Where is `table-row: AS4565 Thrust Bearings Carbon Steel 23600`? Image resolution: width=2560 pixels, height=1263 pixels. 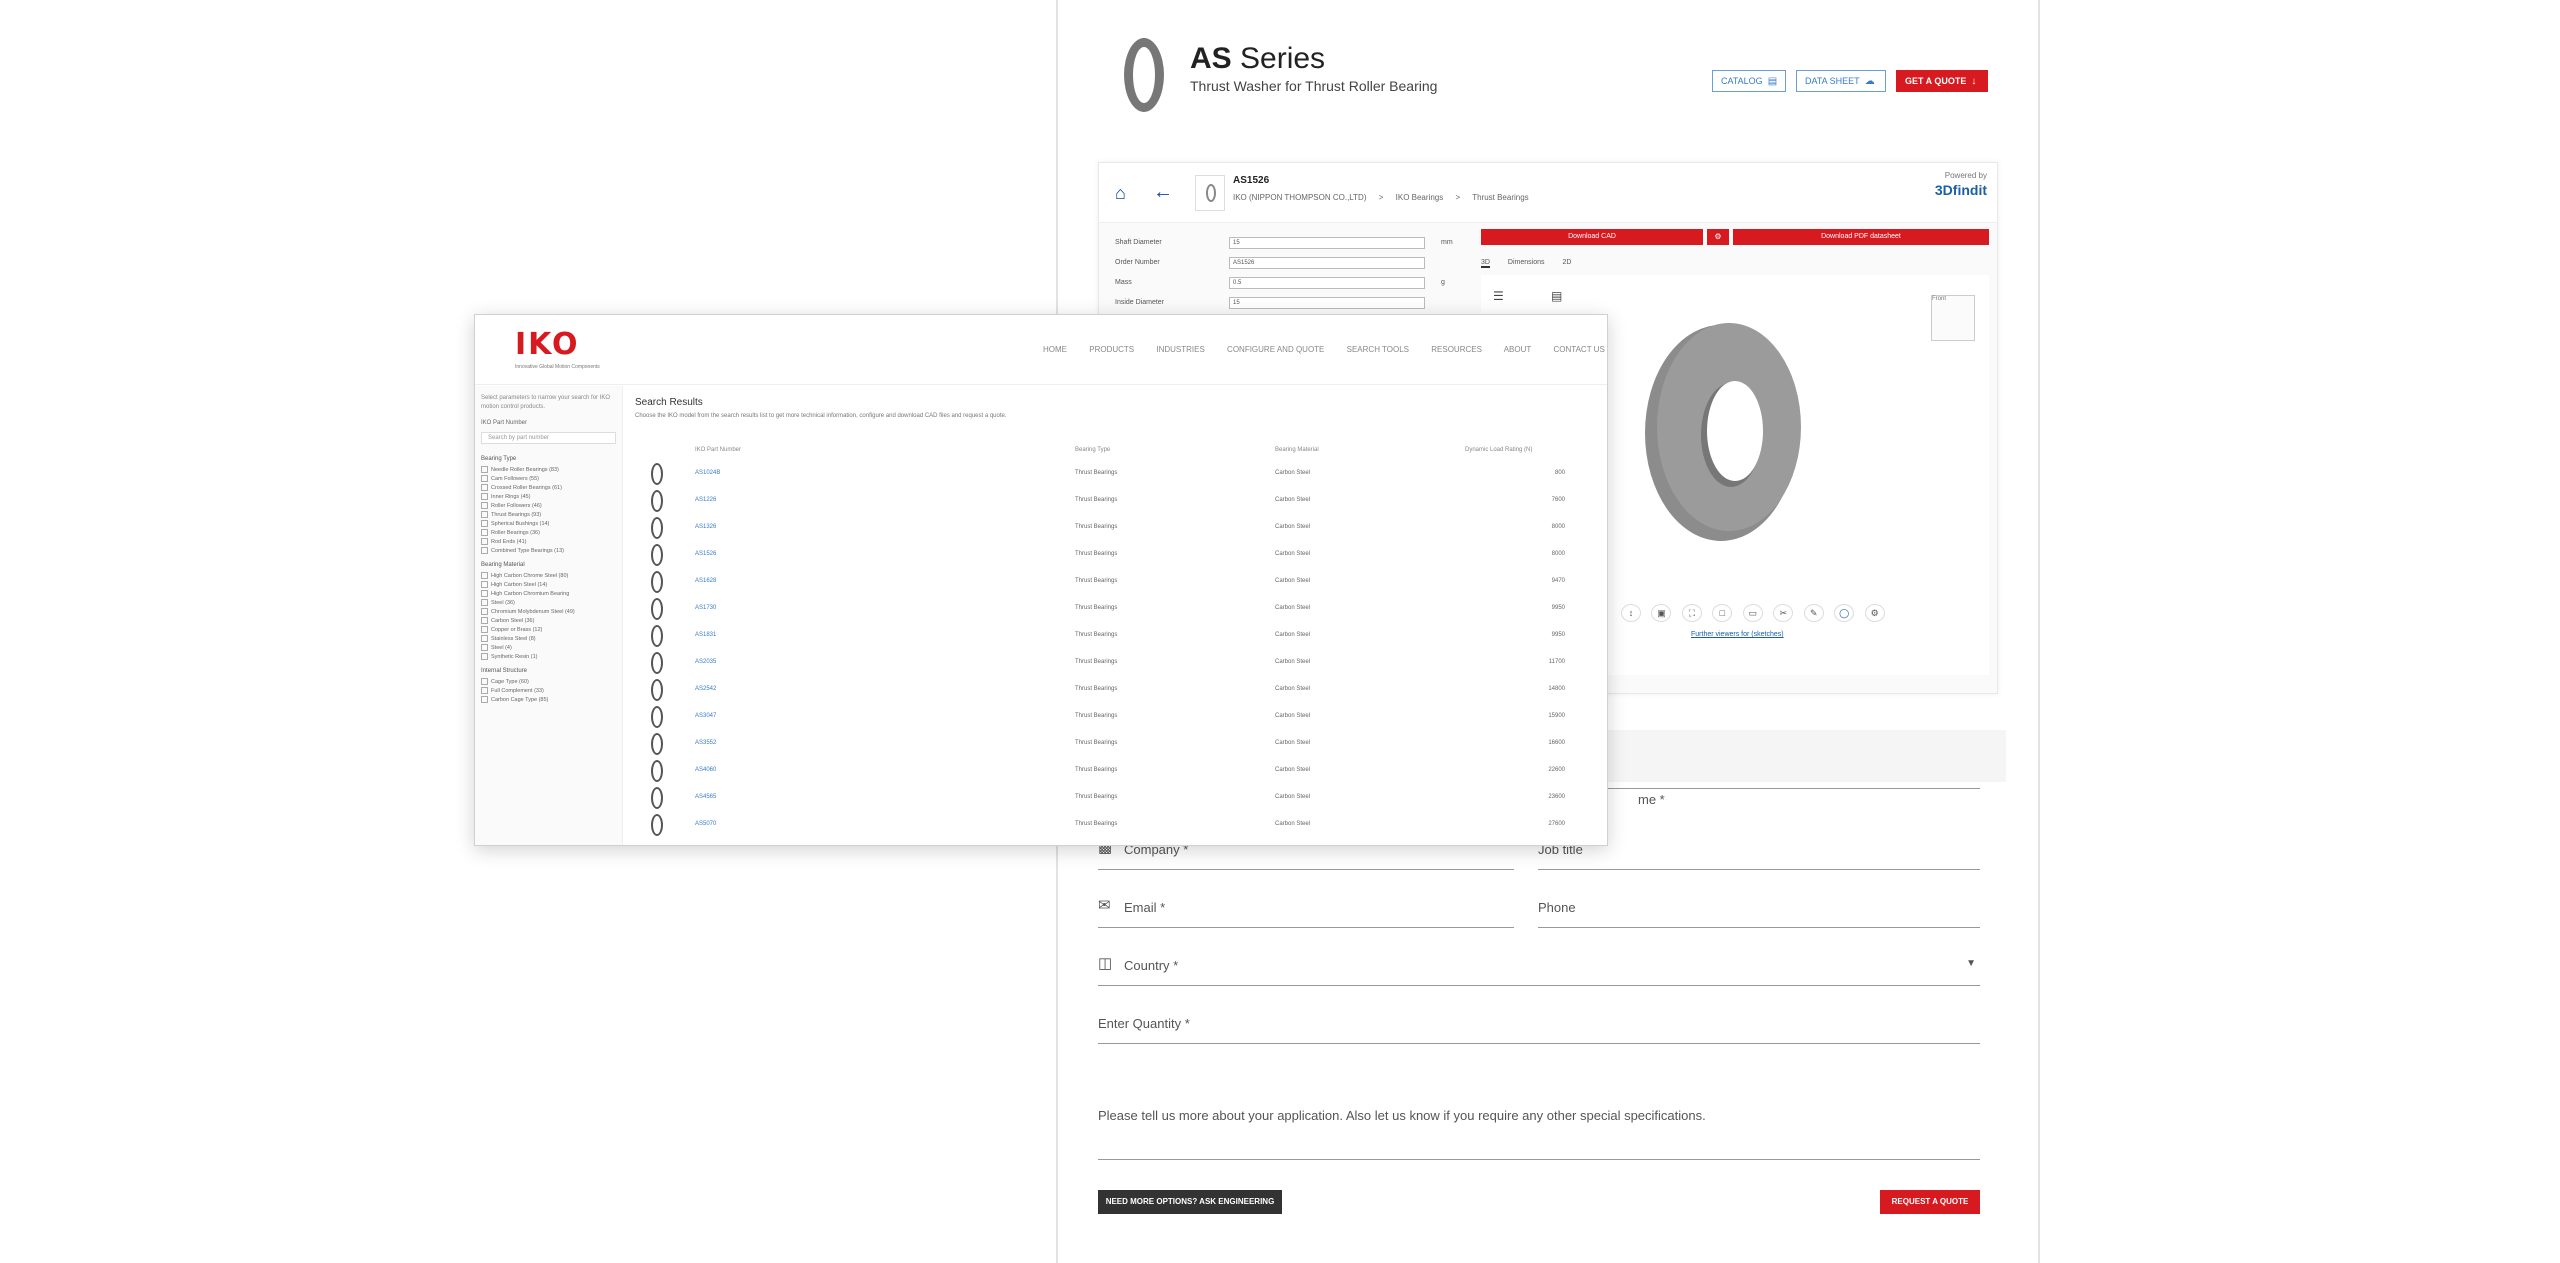
table-row: AS4565 Thrust Bearings Carbon Steel 23600 is located at coordinates (1105, 798).